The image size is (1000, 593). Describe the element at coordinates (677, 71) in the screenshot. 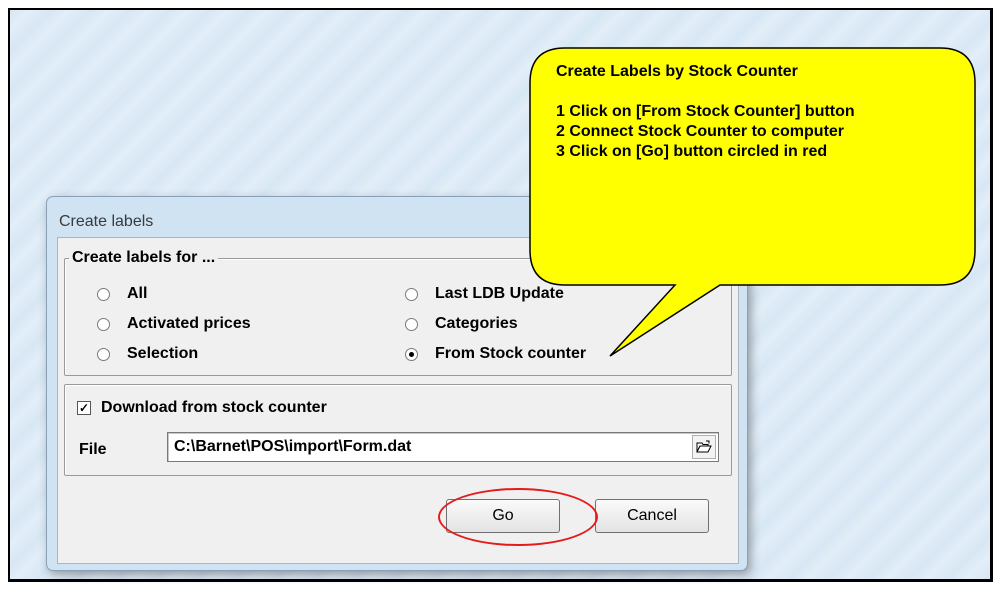

I see `callout-title: Create Labels by Stock Counter` at that location.